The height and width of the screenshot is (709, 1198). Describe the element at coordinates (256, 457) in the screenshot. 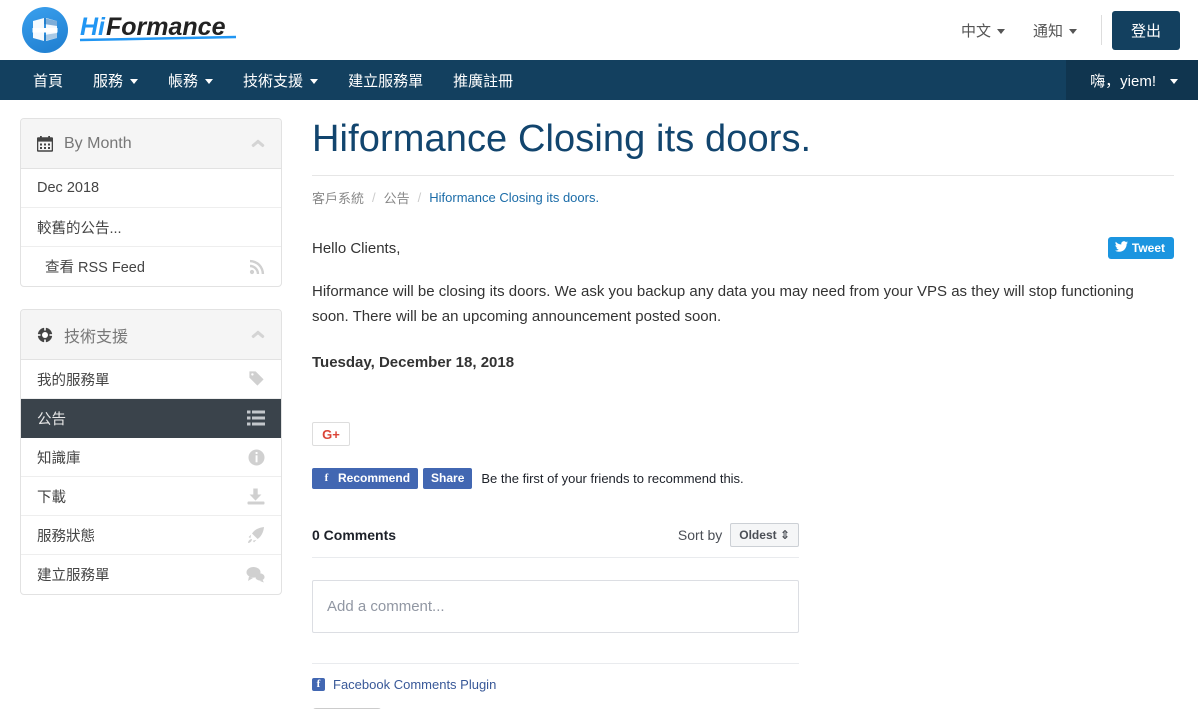

I see `info-circle-icon` at that location.